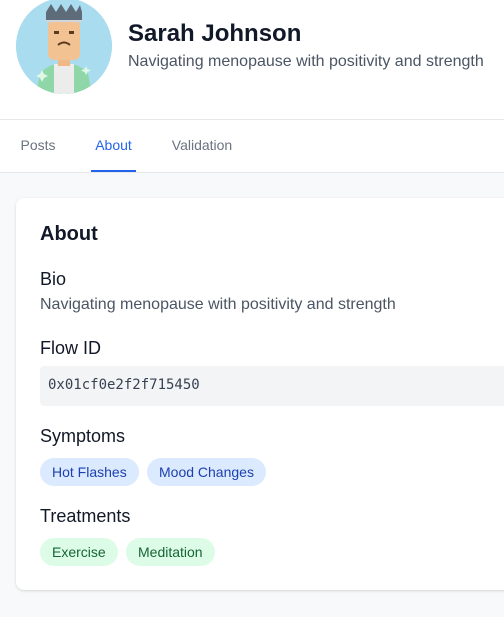  I want to click on treatments-label: Treatments, so click(85, 516).